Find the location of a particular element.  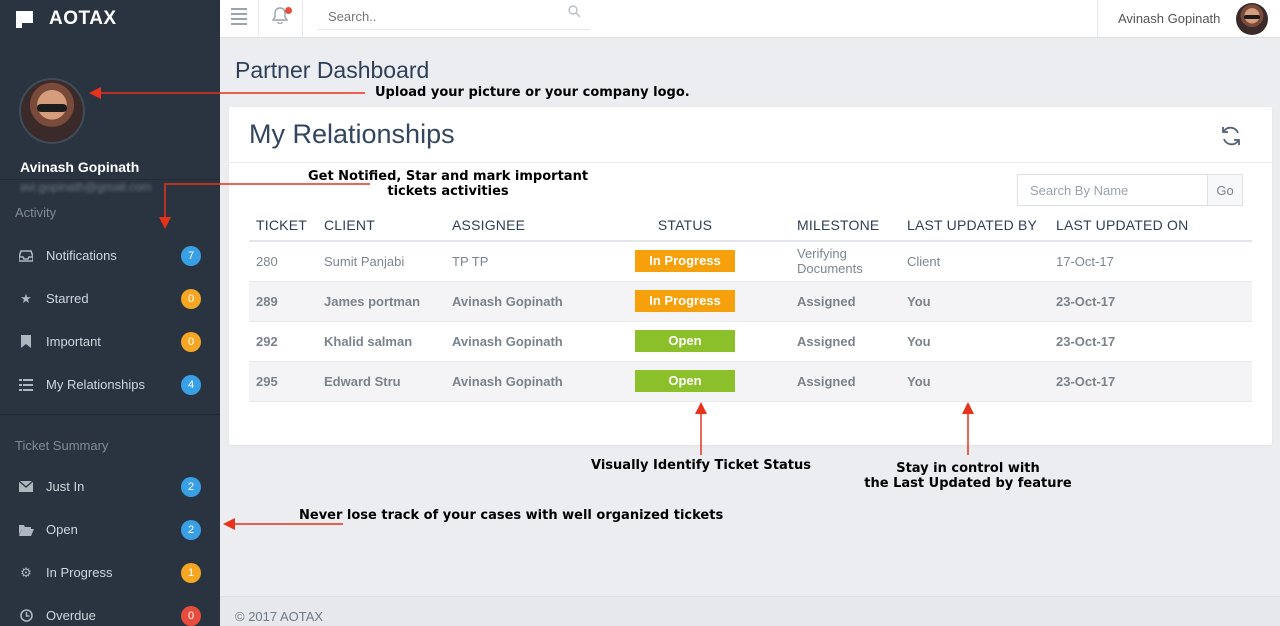

annotation-visual-status: Visually Identify Ticket Status is located at coordinates (701, 465).